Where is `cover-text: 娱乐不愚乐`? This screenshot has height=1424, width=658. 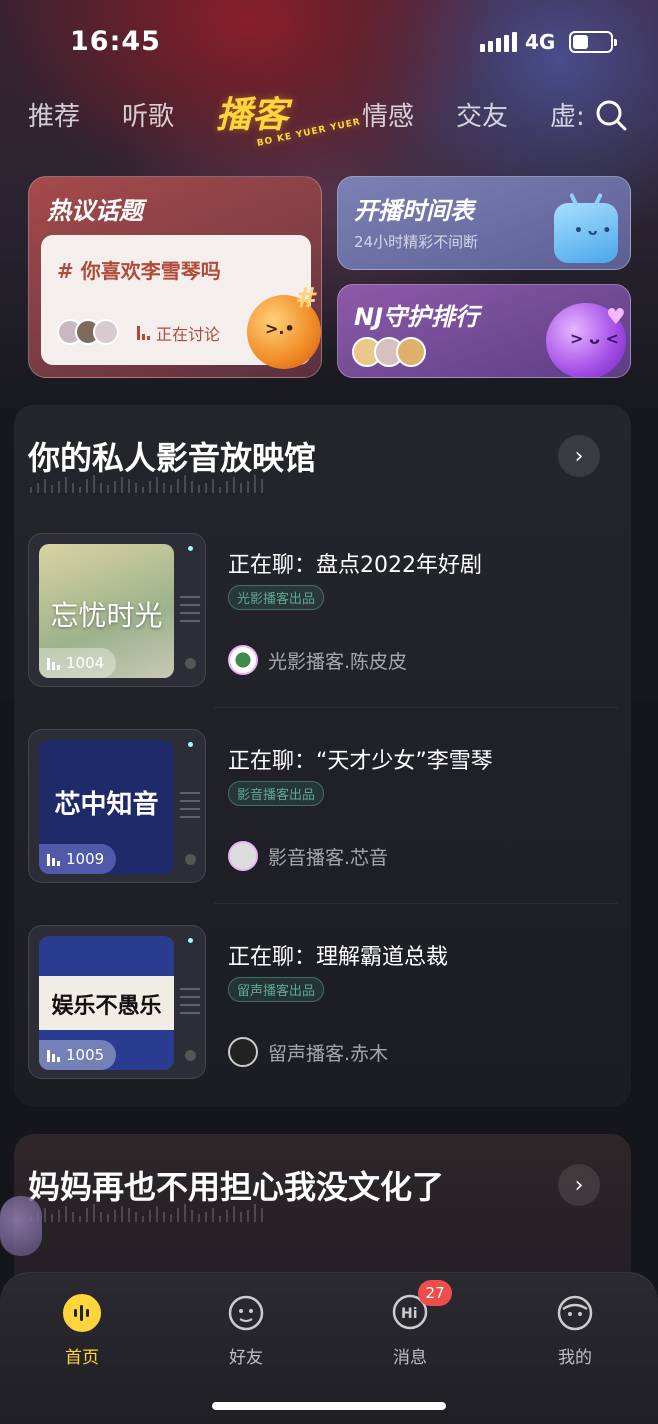
cover-text: 娱乐不愚乐 is located at coordinates (106, 1006).